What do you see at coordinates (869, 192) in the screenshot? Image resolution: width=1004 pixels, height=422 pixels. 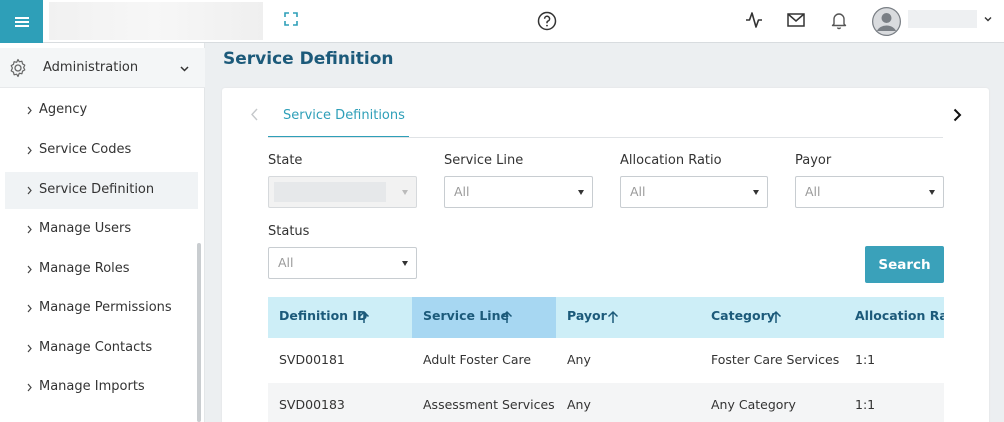 I see `payor-select: All` at bounding box center [869, 192].